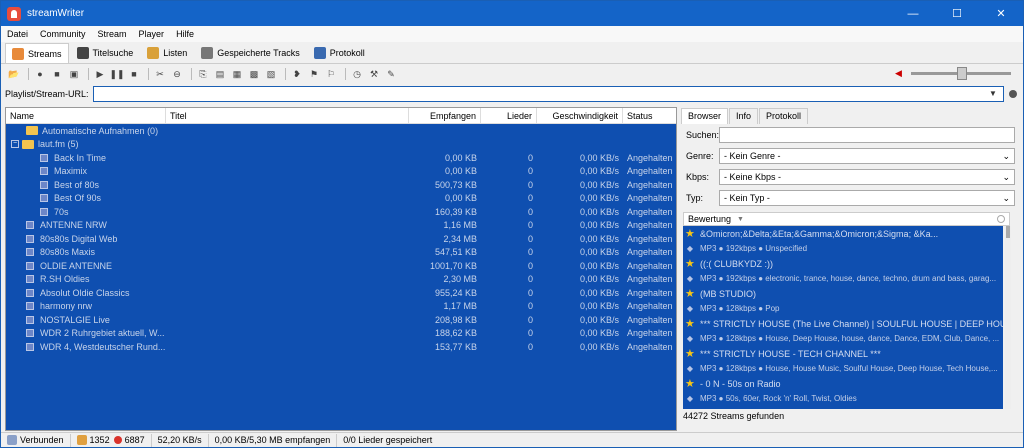 The image size is (1024, 448). What do you see at coordinates (867, 177) in the screenshot?
I see `kbps-select: - Keine Kbps - ⌄` at bounding box center [867, 177].